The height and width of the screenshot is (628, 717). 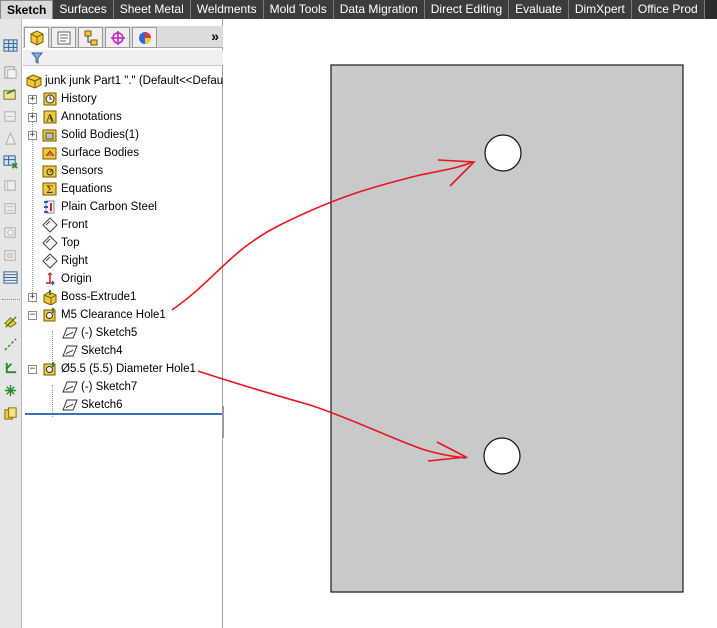 I want to click on tree-item-label: Annotations, so click(x=91, y=117).